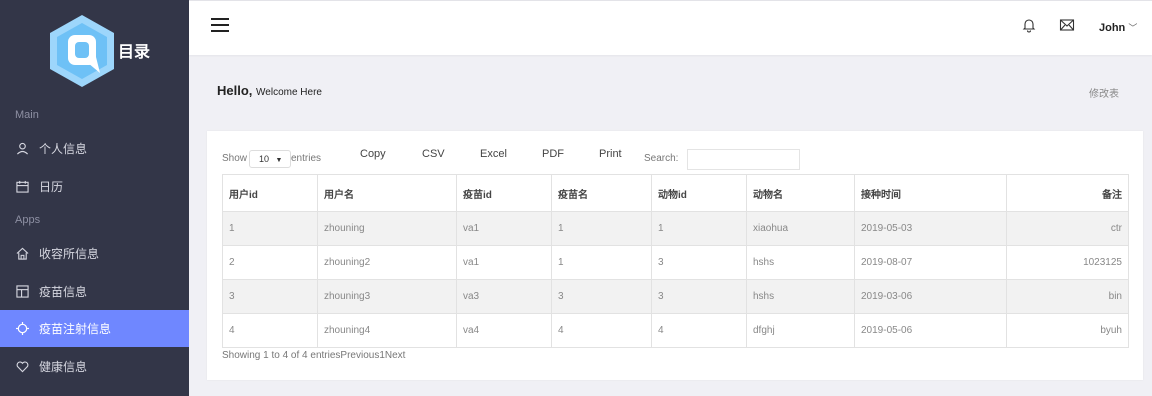 Image resolution: width=1152 pixels, height=396 pixels. I want to click on column-header: 动物id, so click(699, 193).